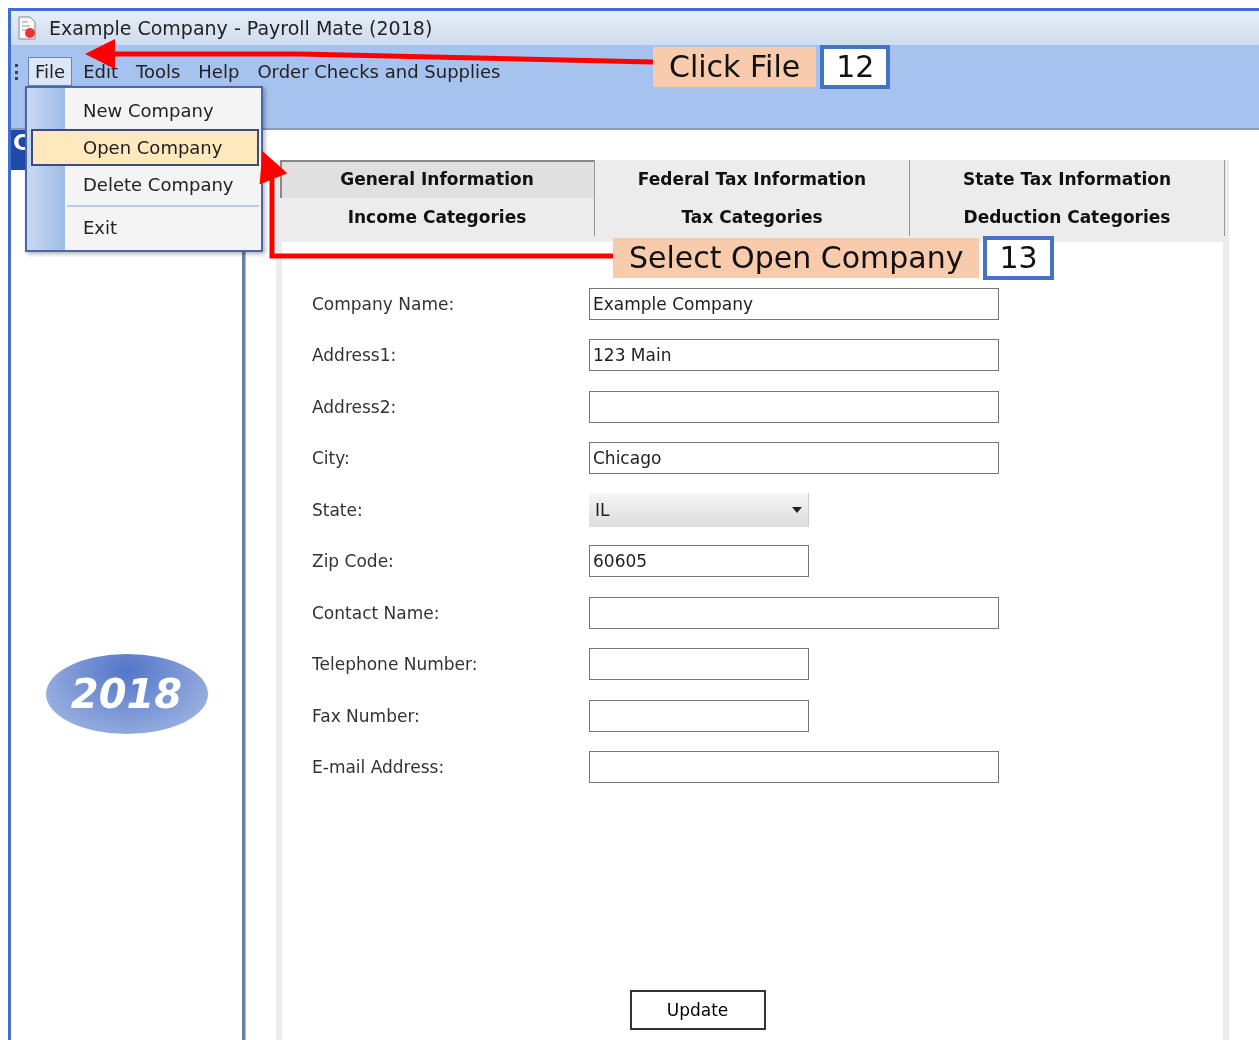  Describe the element at coordinates (158, 71) in the screenshot. I see `menu-item: Tools` at that location.